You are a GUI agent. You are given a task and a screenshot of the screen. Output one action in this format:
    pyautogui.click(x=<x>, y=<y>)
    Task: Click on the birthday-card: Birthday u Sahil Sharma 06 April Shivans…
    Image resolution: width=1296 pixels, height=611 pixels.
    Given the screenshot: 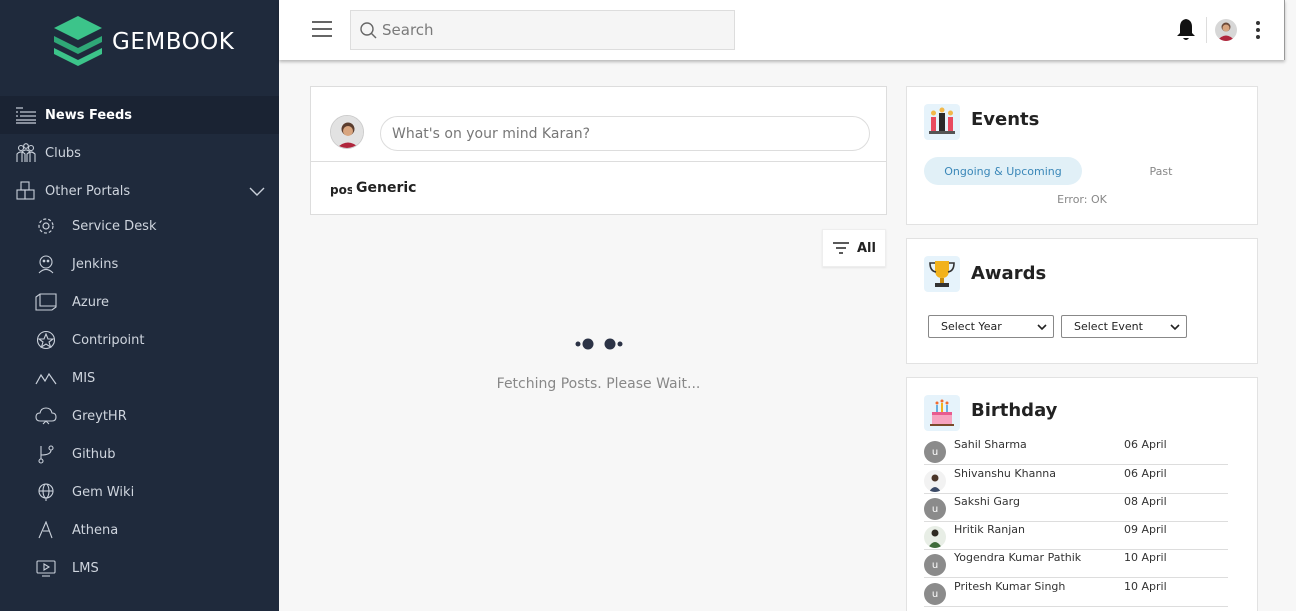 What is the action you would take?
    pyautogui.click(x=1082, y=494)
    